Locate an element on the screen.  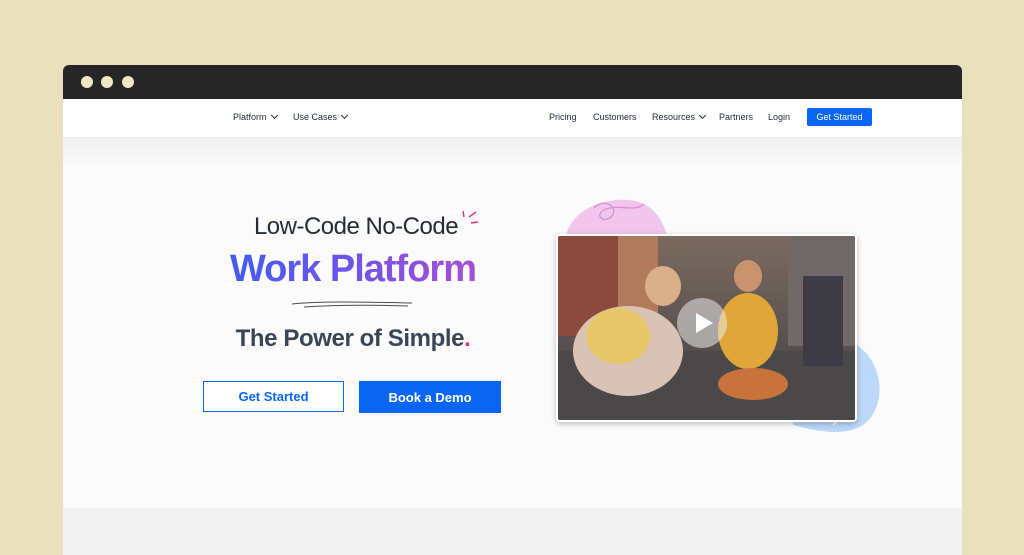
hero-book-demo-button: Book a Demo is located at coordinates (430, 397).